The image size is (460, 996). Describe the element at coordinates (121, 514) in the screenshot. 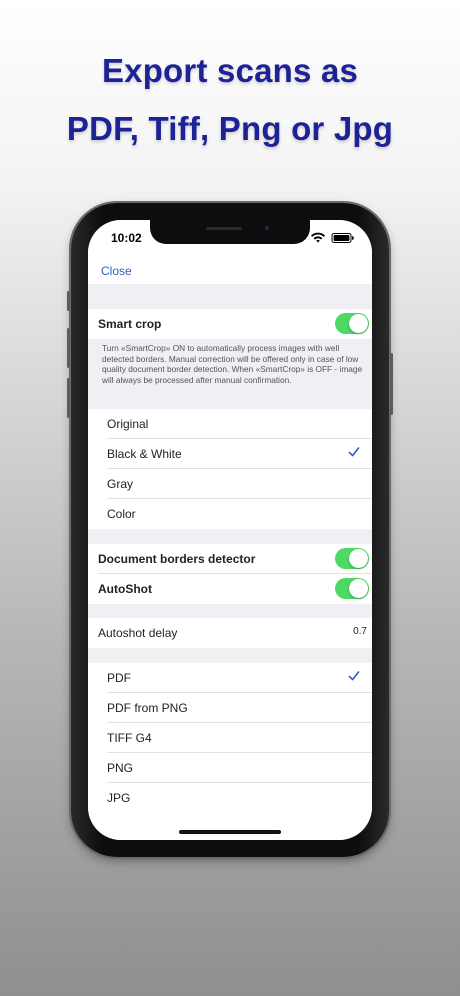

I see `color-mode-label: Color` at that location.